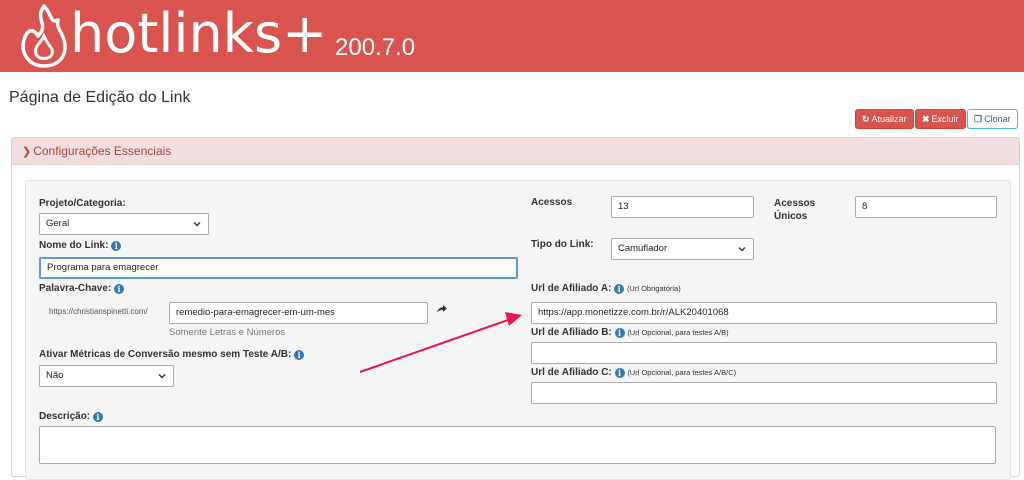  What do you see at coordinates (682, 372) in the screenshot?
I see `affiliate-c-note: (Url Opcional, para testes A/B/C)` at bounding box center [682, 372].